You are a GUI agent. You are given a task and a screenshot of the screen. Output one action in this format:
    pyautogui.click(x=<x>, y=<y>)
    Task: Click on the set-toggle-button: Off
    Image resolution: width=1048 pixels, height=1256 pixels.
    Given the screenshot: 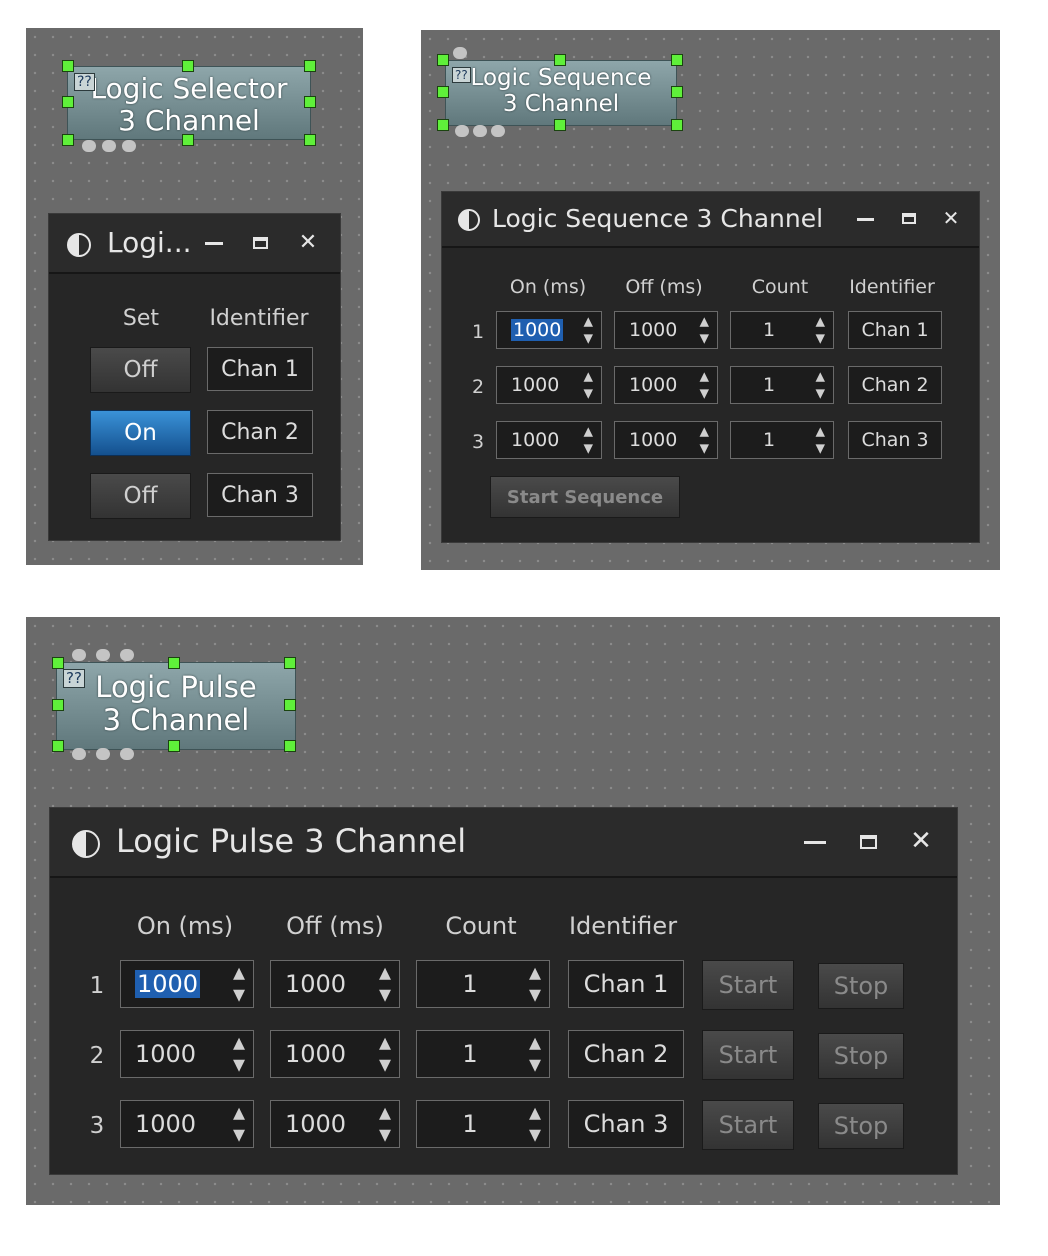 What is the action you would take?
    pyautogui.click(x=140, y=496)
    